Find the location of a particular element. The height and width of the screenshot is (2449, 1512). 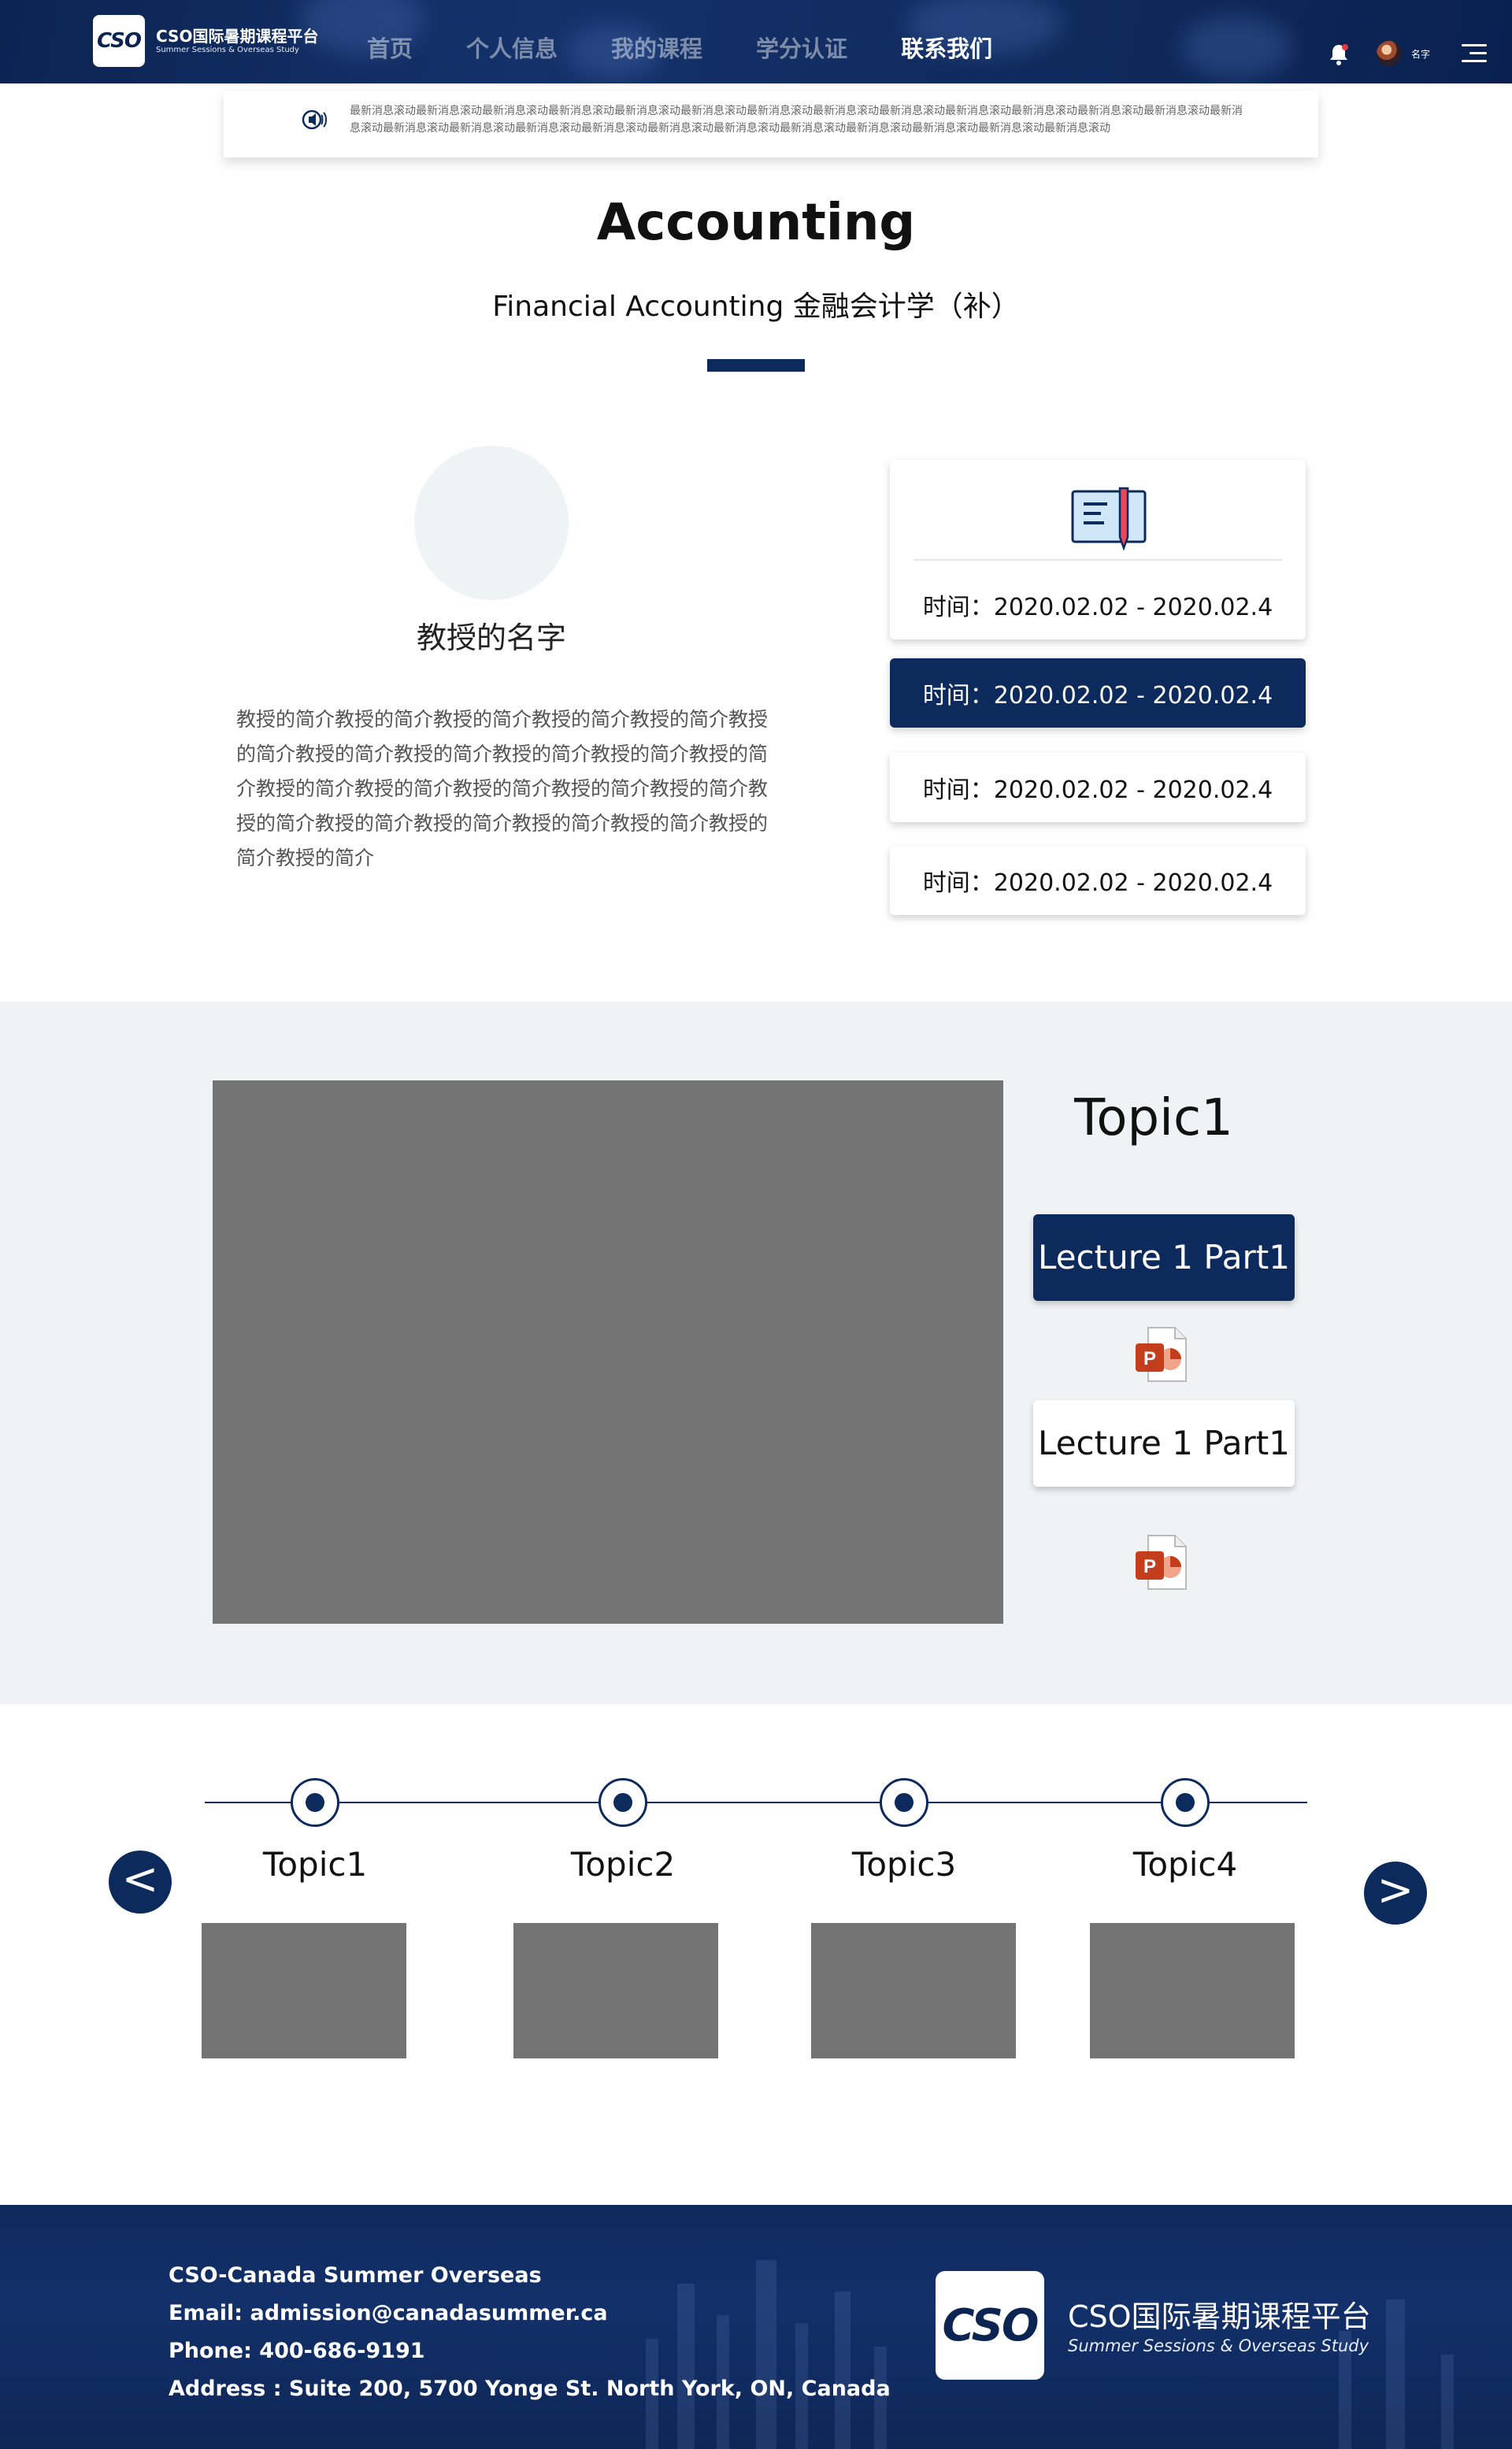

menu-icon is located at coordinates (1474, 54).